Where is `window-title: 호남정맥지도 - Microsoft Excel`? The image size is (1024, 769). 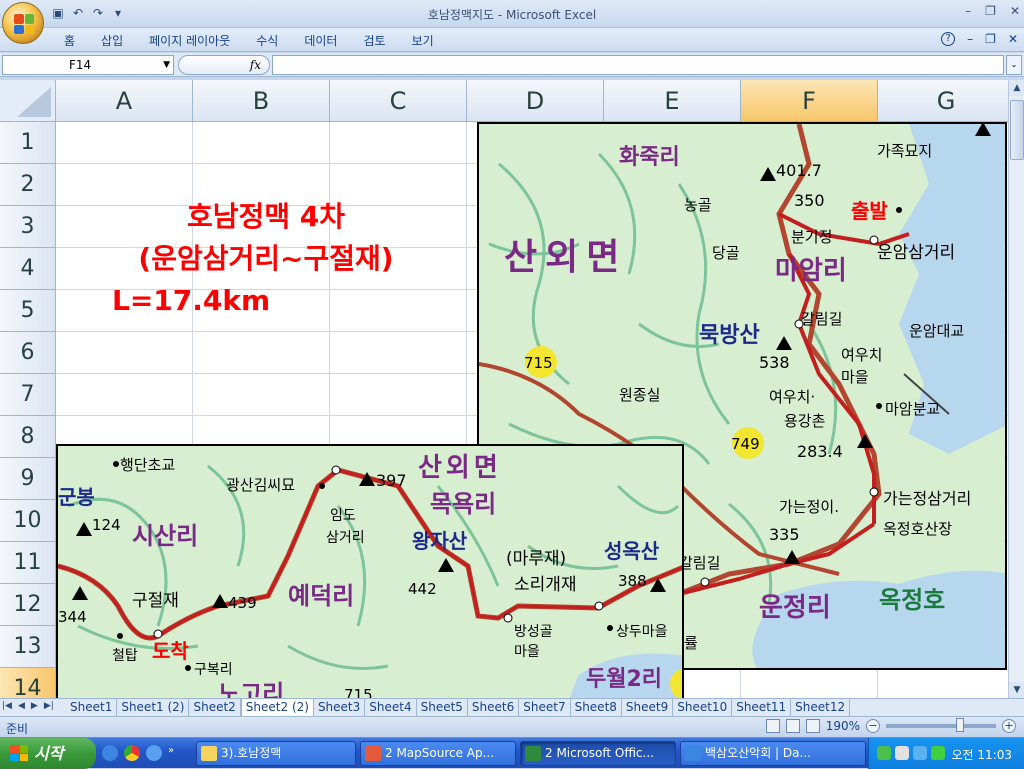 window-title: 호남정맥지도 - Microsoft Excel is located at coordinates (512, 15).